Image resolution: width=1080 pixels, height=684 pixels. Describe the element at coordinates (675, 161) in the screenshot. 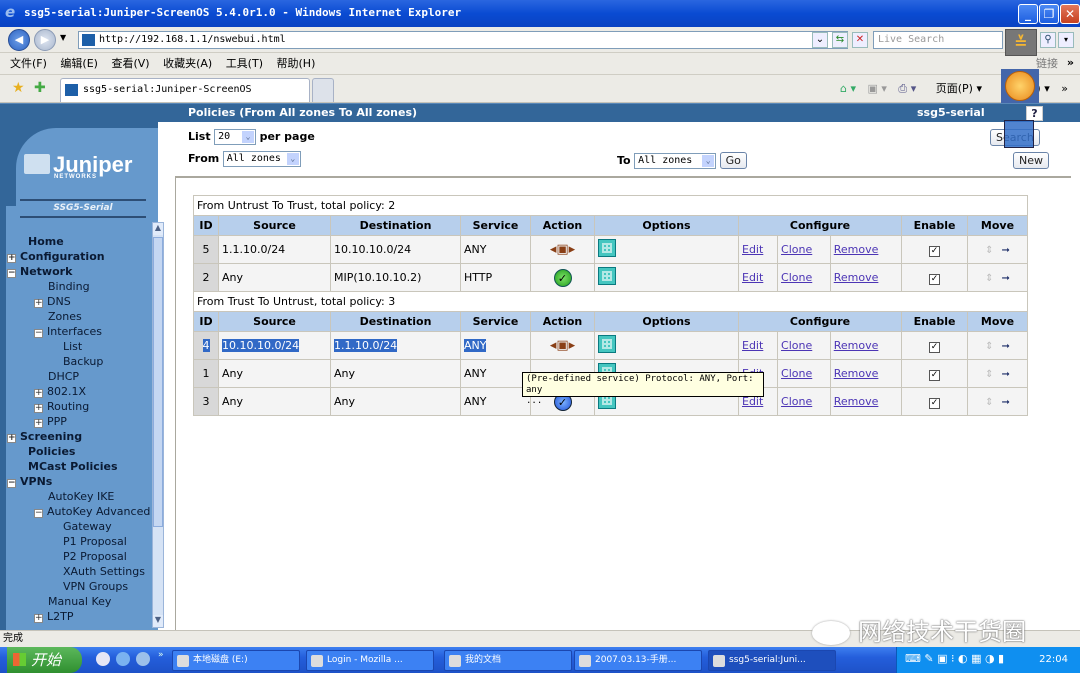

I see `to-zone-select: All zones ⌄` at that location.